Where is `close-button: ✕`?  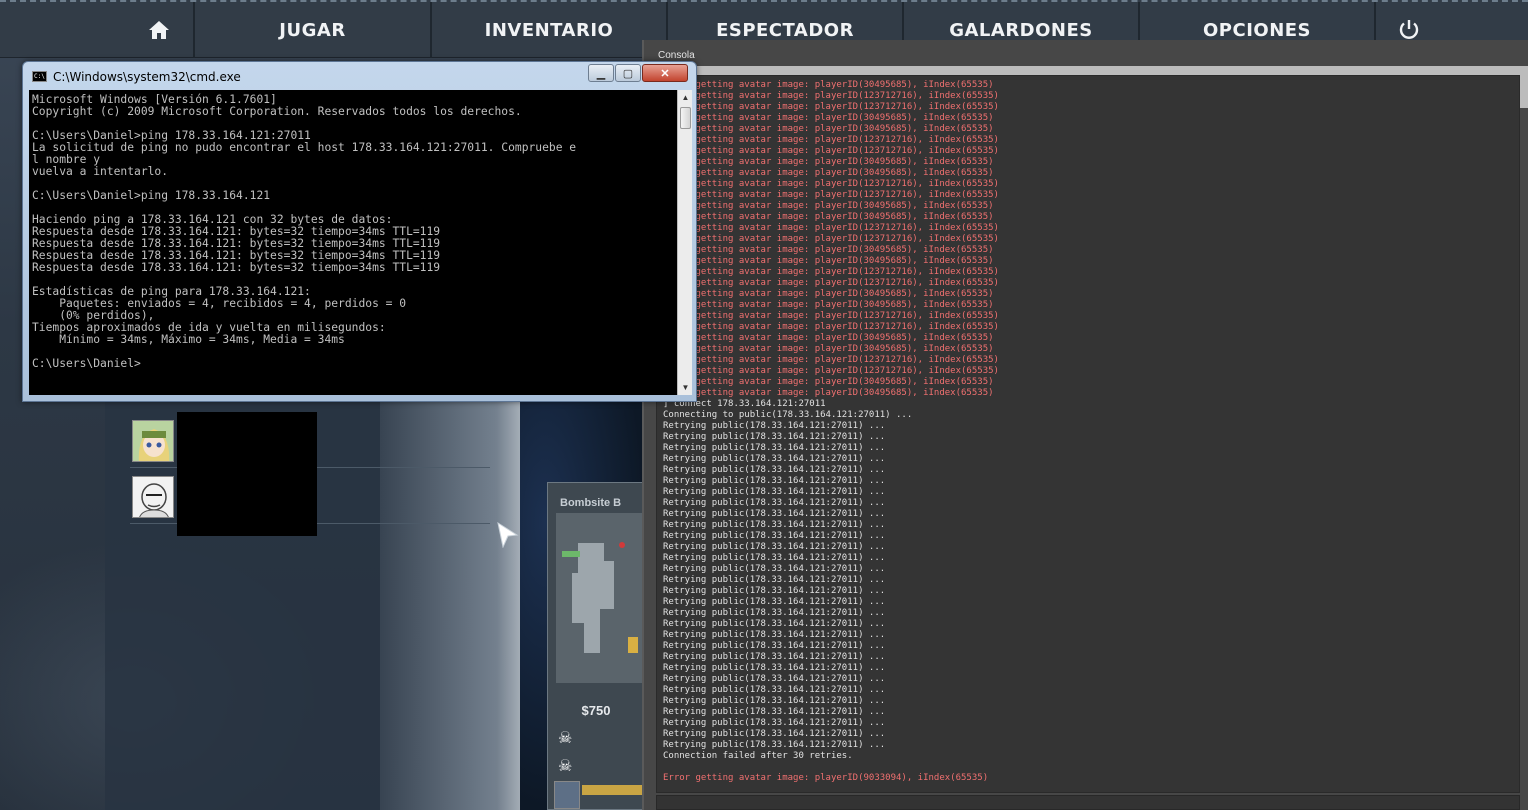
close-button: ✕ is located at coordinates (665, 73).